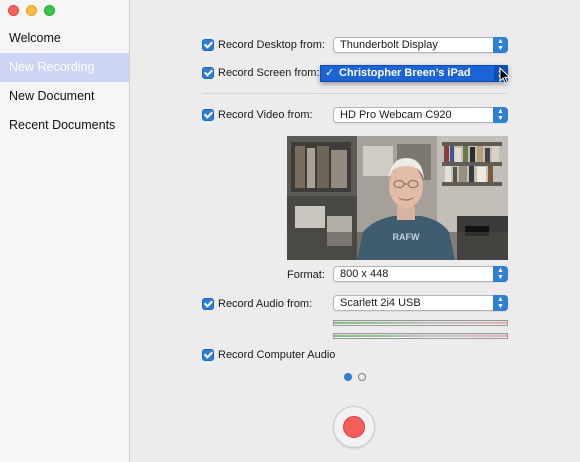  I want to click on record-video-label: Record Video from:, so click(265, 115).